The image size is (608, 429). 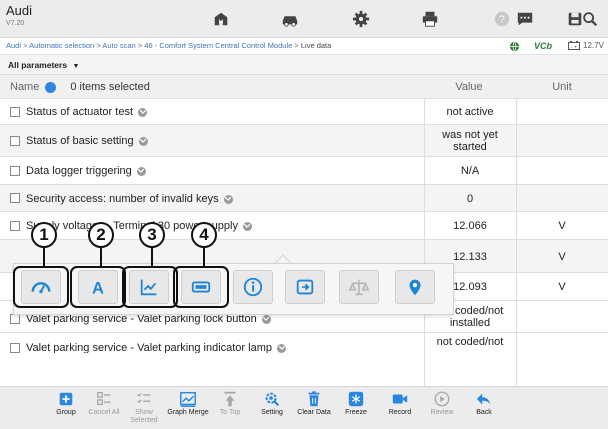 I want to click on info-button, so click(x=253, y=287).